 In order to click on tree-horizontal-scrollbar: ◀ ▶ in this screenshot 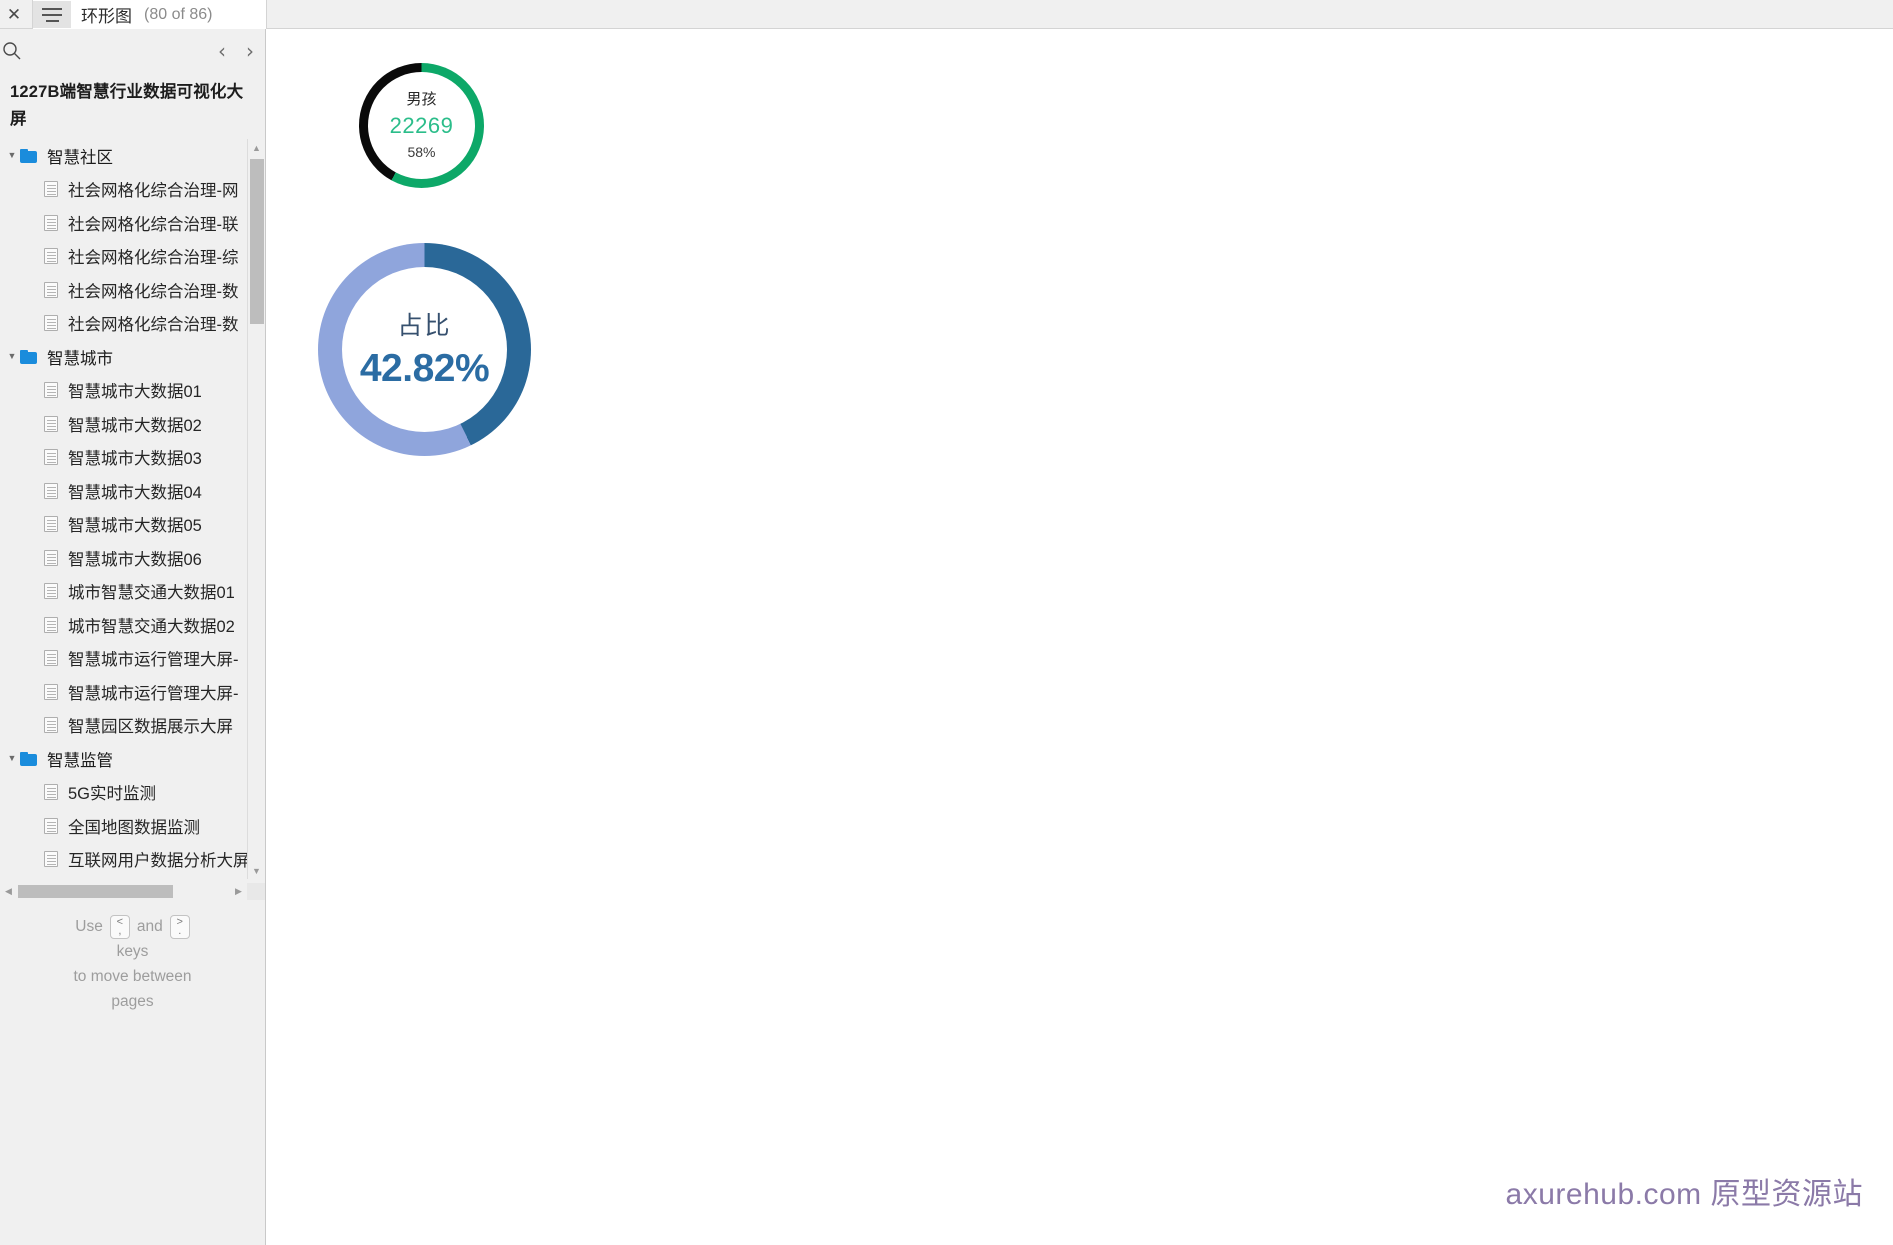, I will do `click(132, 891)`.